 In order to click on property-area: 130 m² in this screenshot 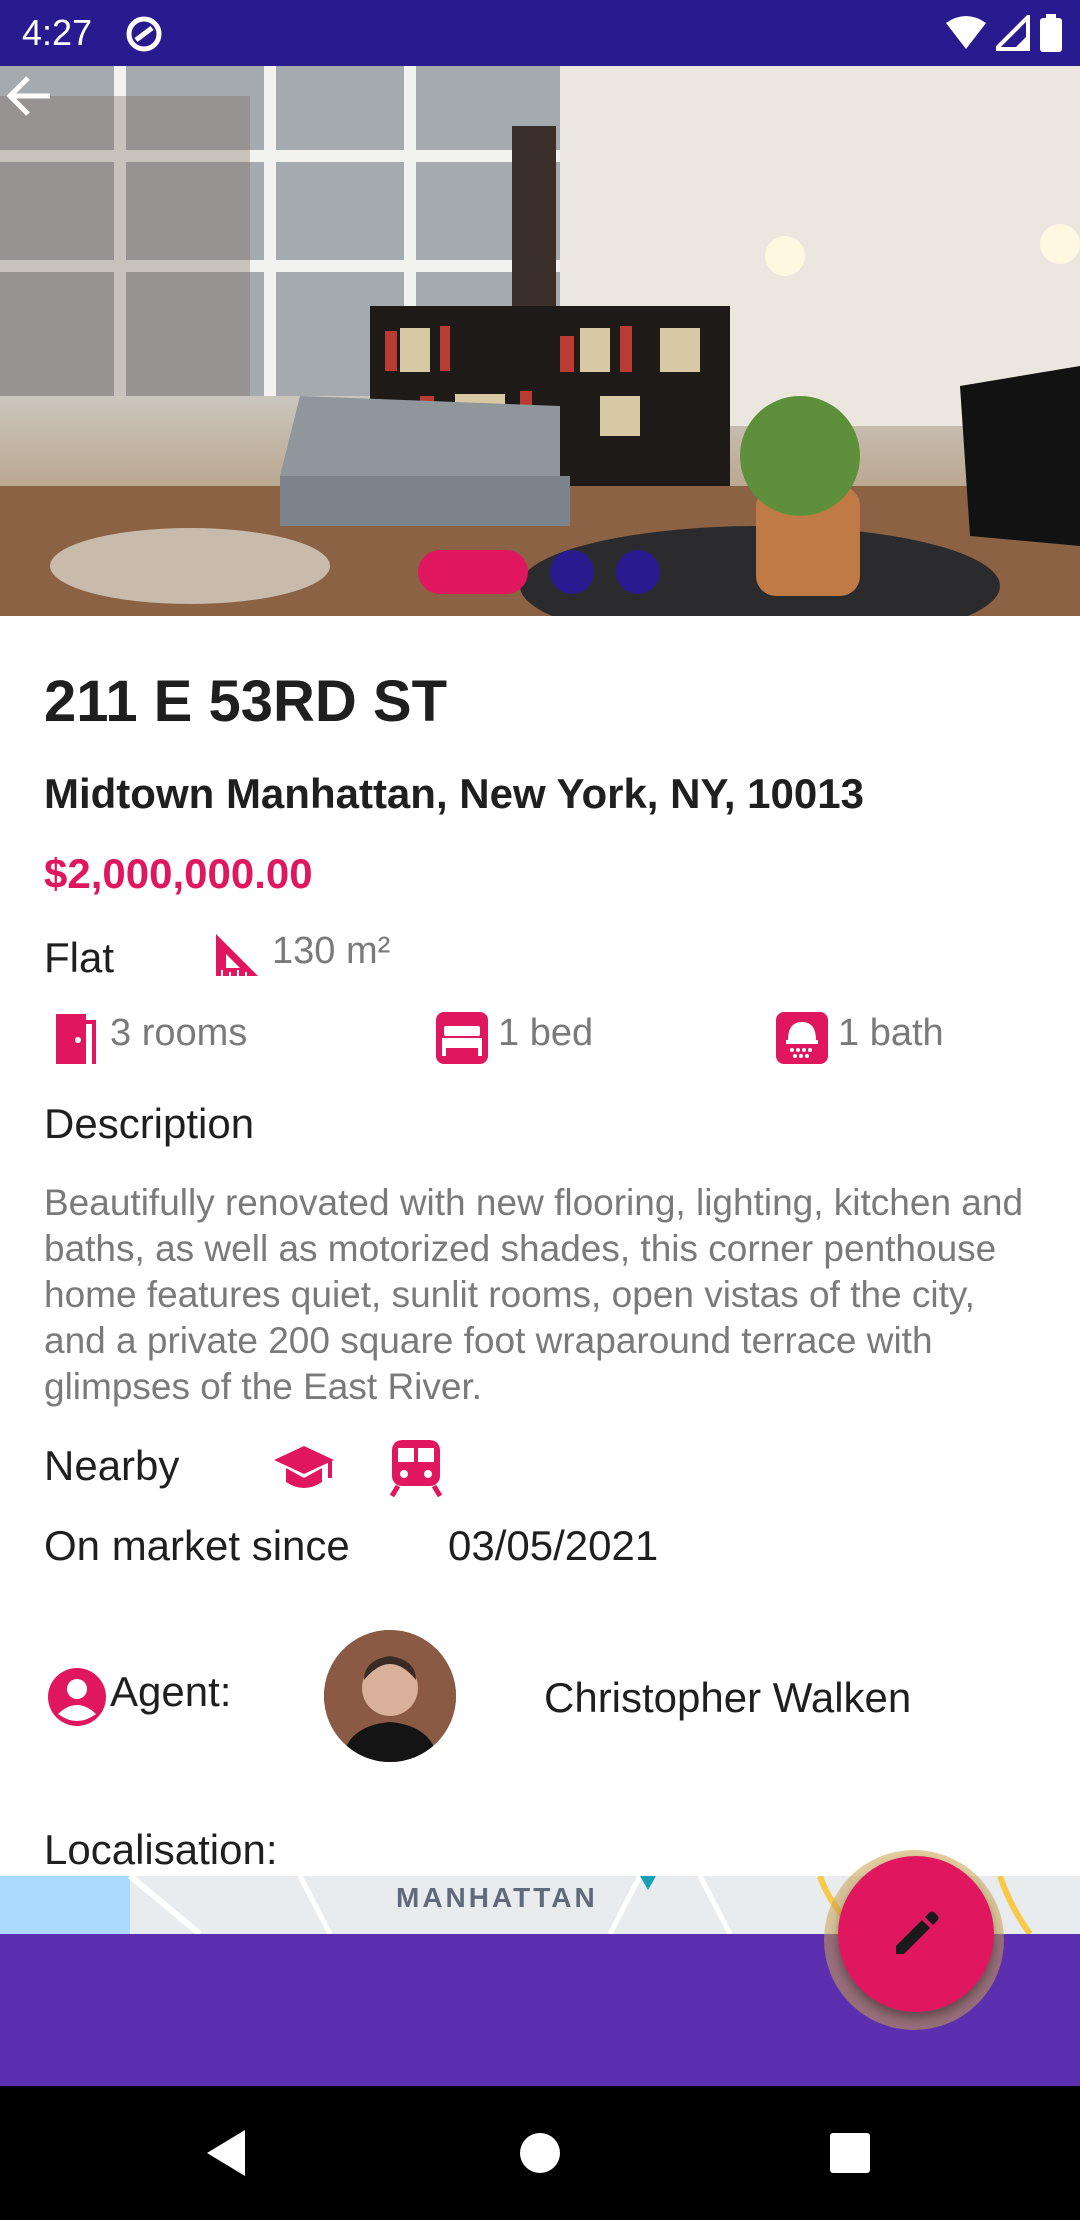, I will do `click(331, 951)`.